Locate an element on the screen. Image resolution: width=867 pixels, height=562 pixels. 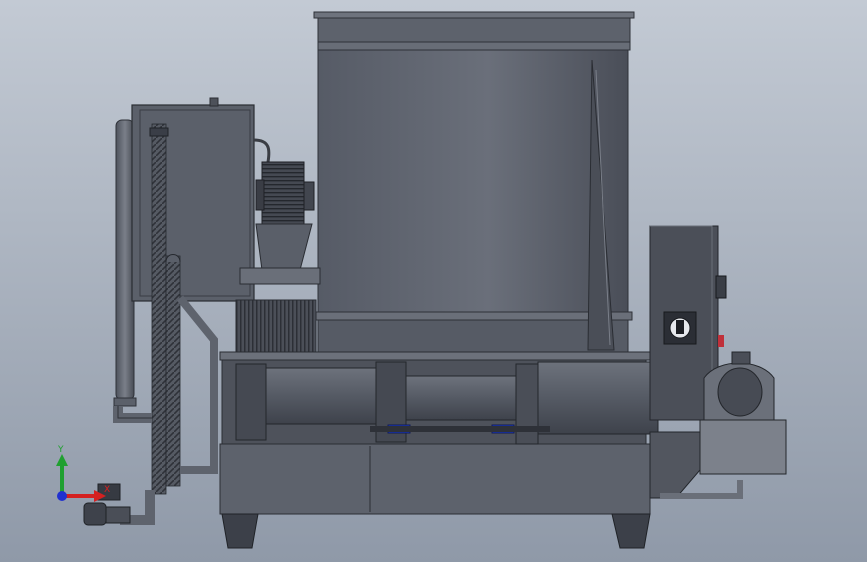
left-foot is located at coordinates (240, 531).